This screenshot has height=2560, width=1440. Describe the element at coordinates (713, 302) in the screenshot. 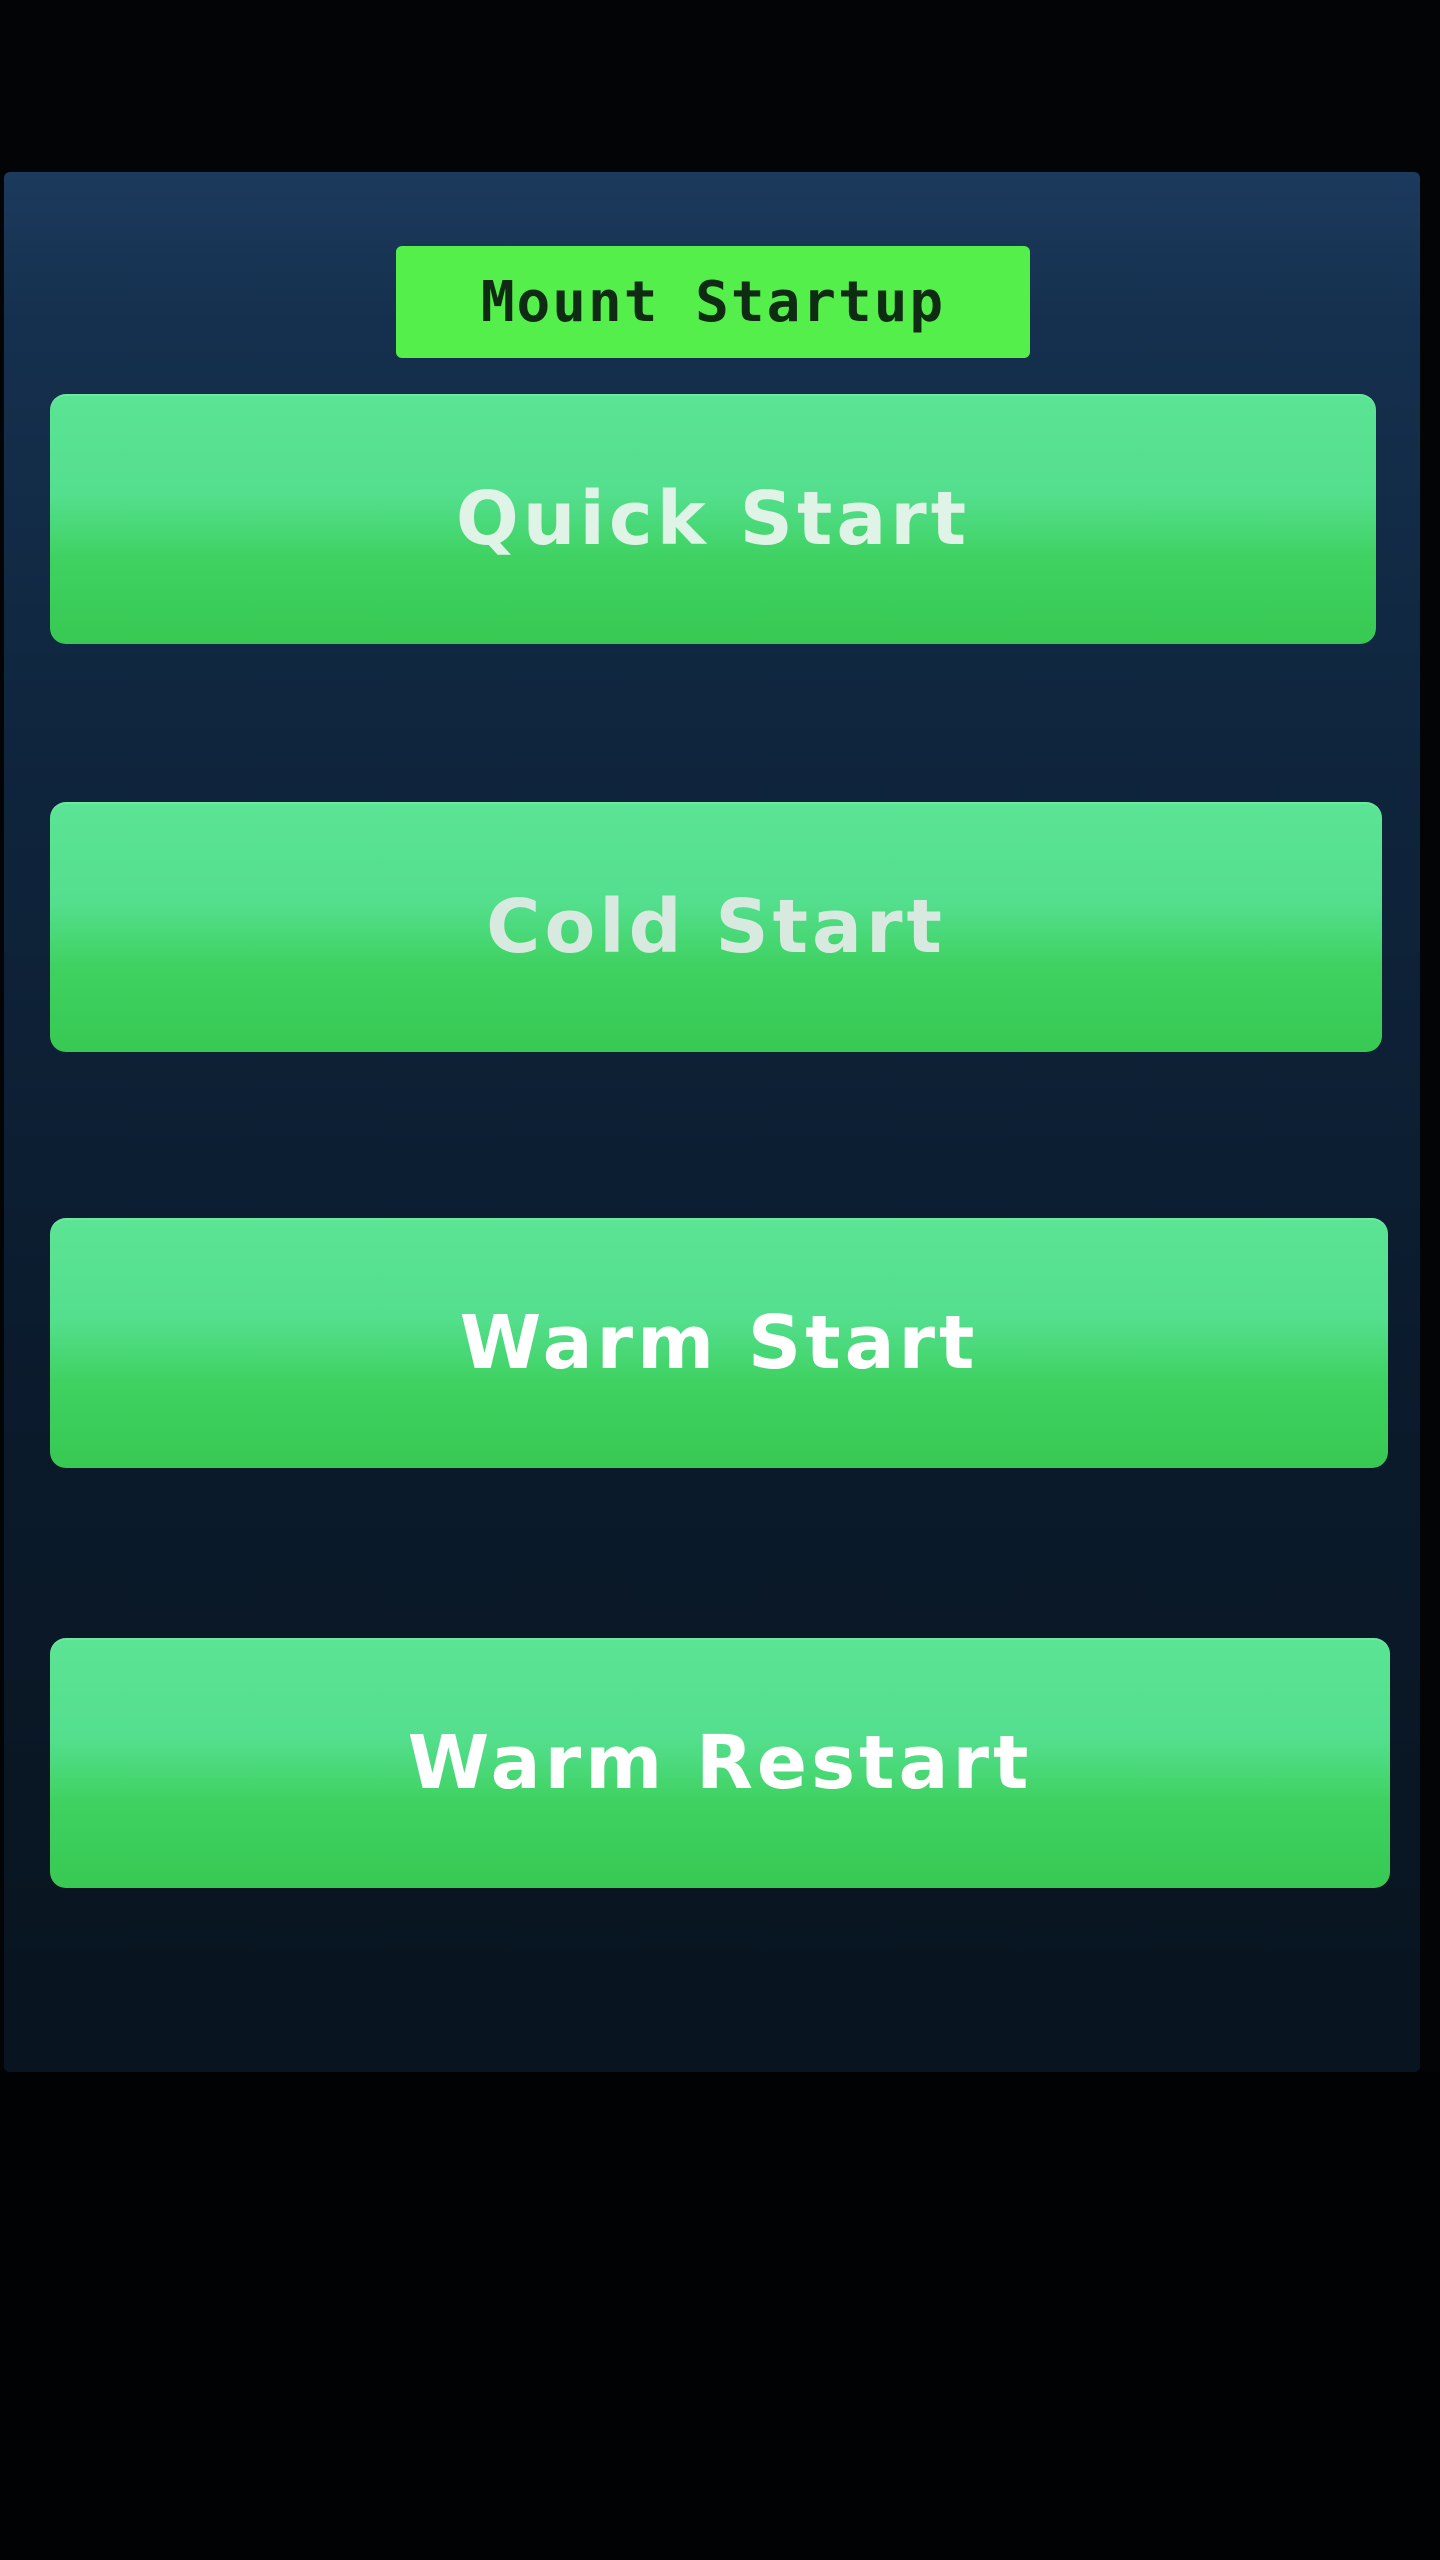

I see `screen-title: Mount Startup` at that location.